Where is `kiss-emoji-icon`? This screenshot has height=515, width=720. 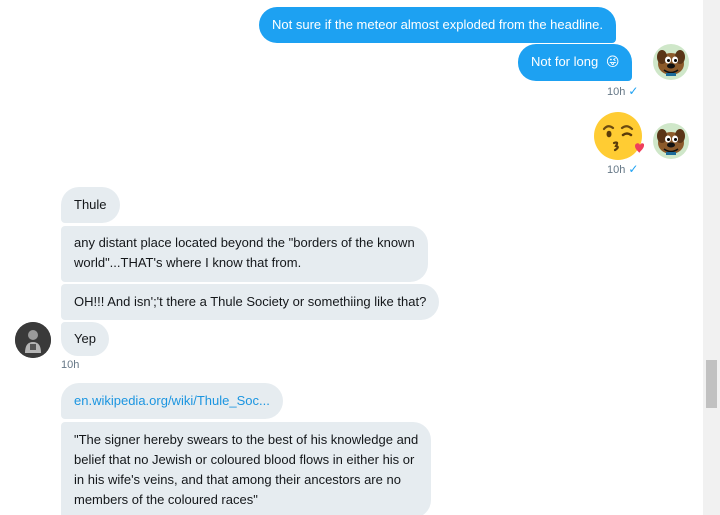
kiss-emoji-icon is located at coordinates (619, 136).